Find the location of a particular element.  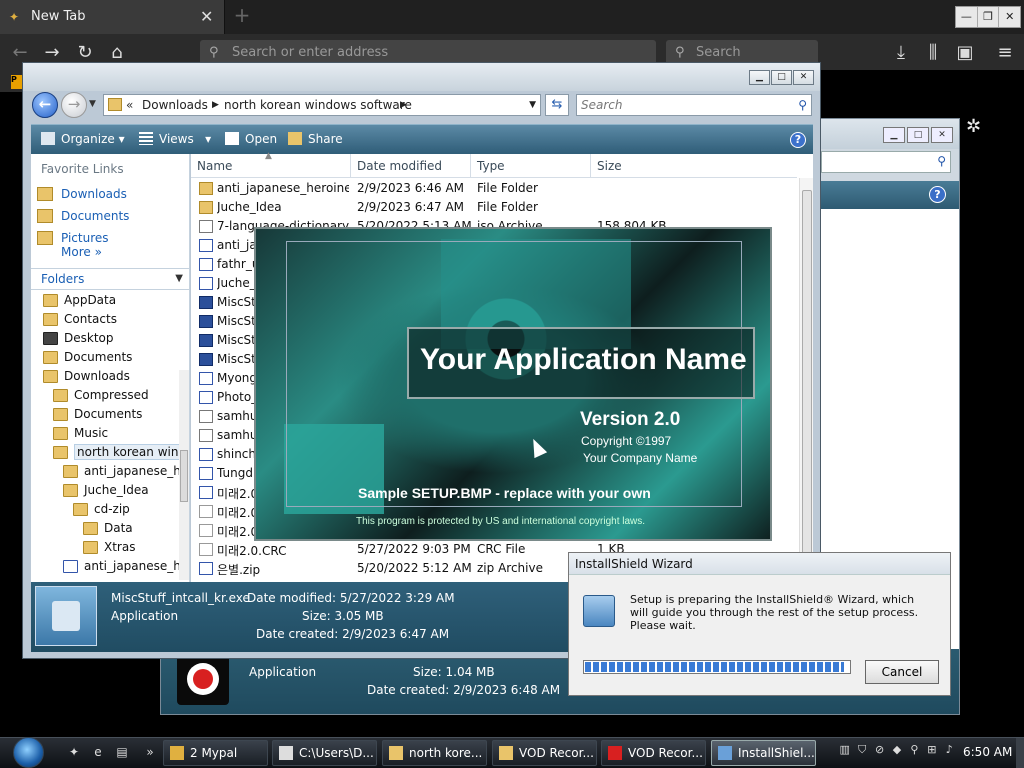

history-dropdown-icon: ▼ is located at coordinates (92, 104).